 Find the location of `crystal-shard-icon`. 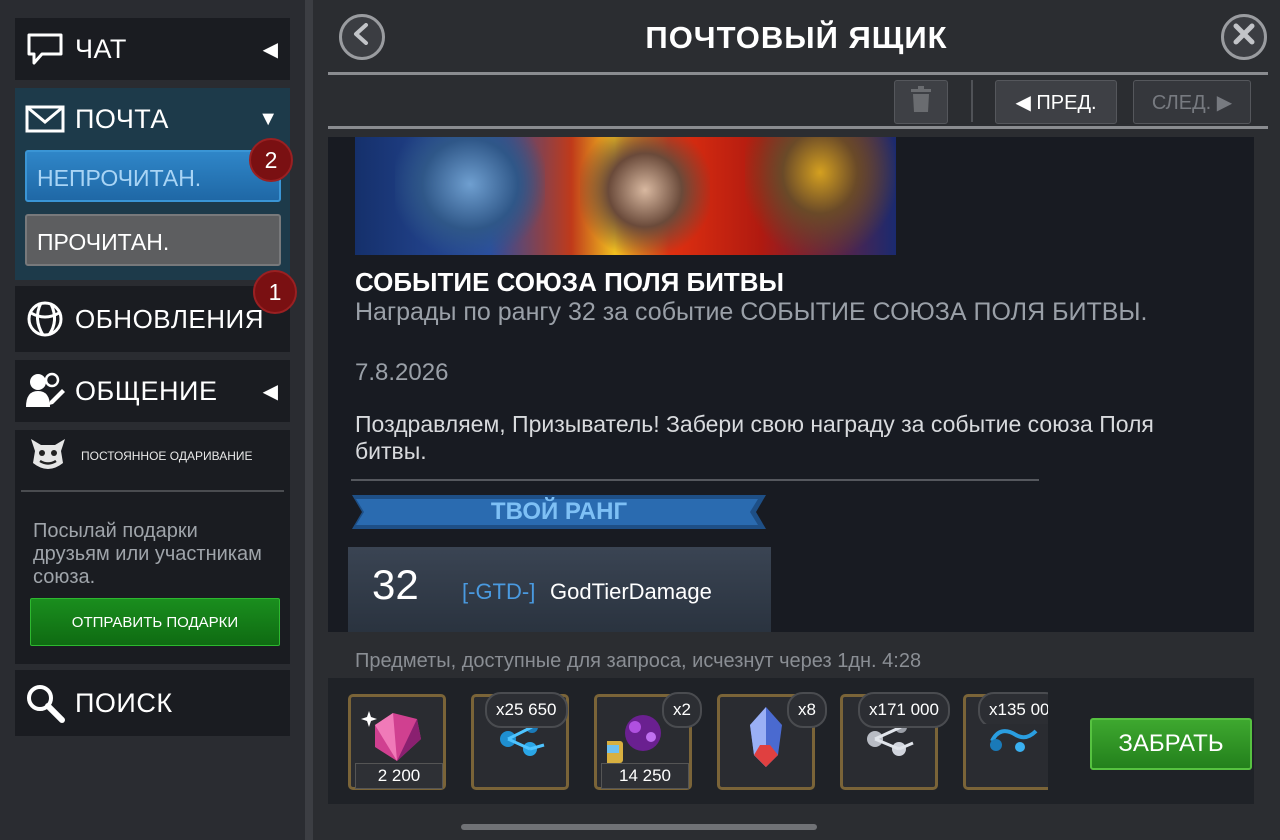

crystal-shard-icon is located at coordinates (397, 736).